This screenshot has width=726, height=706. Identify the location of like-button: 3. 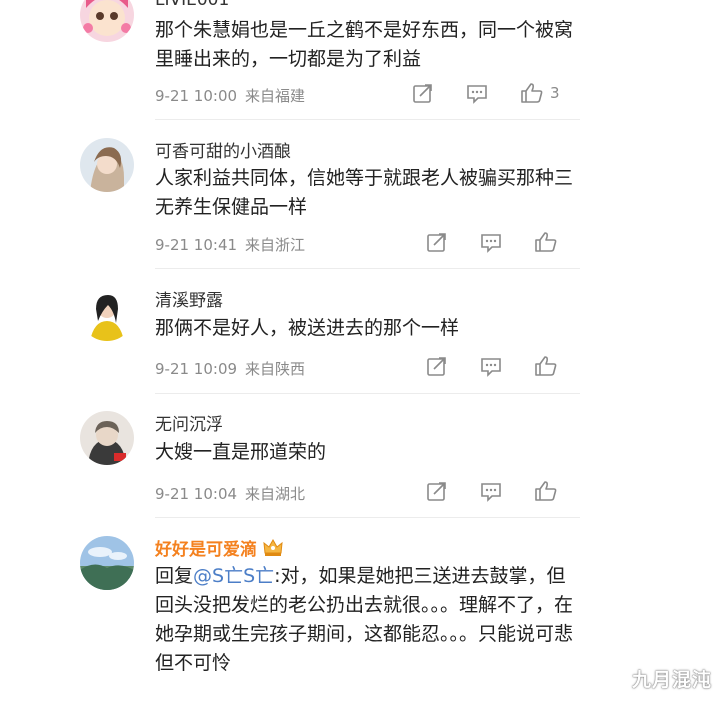
(540, 93).